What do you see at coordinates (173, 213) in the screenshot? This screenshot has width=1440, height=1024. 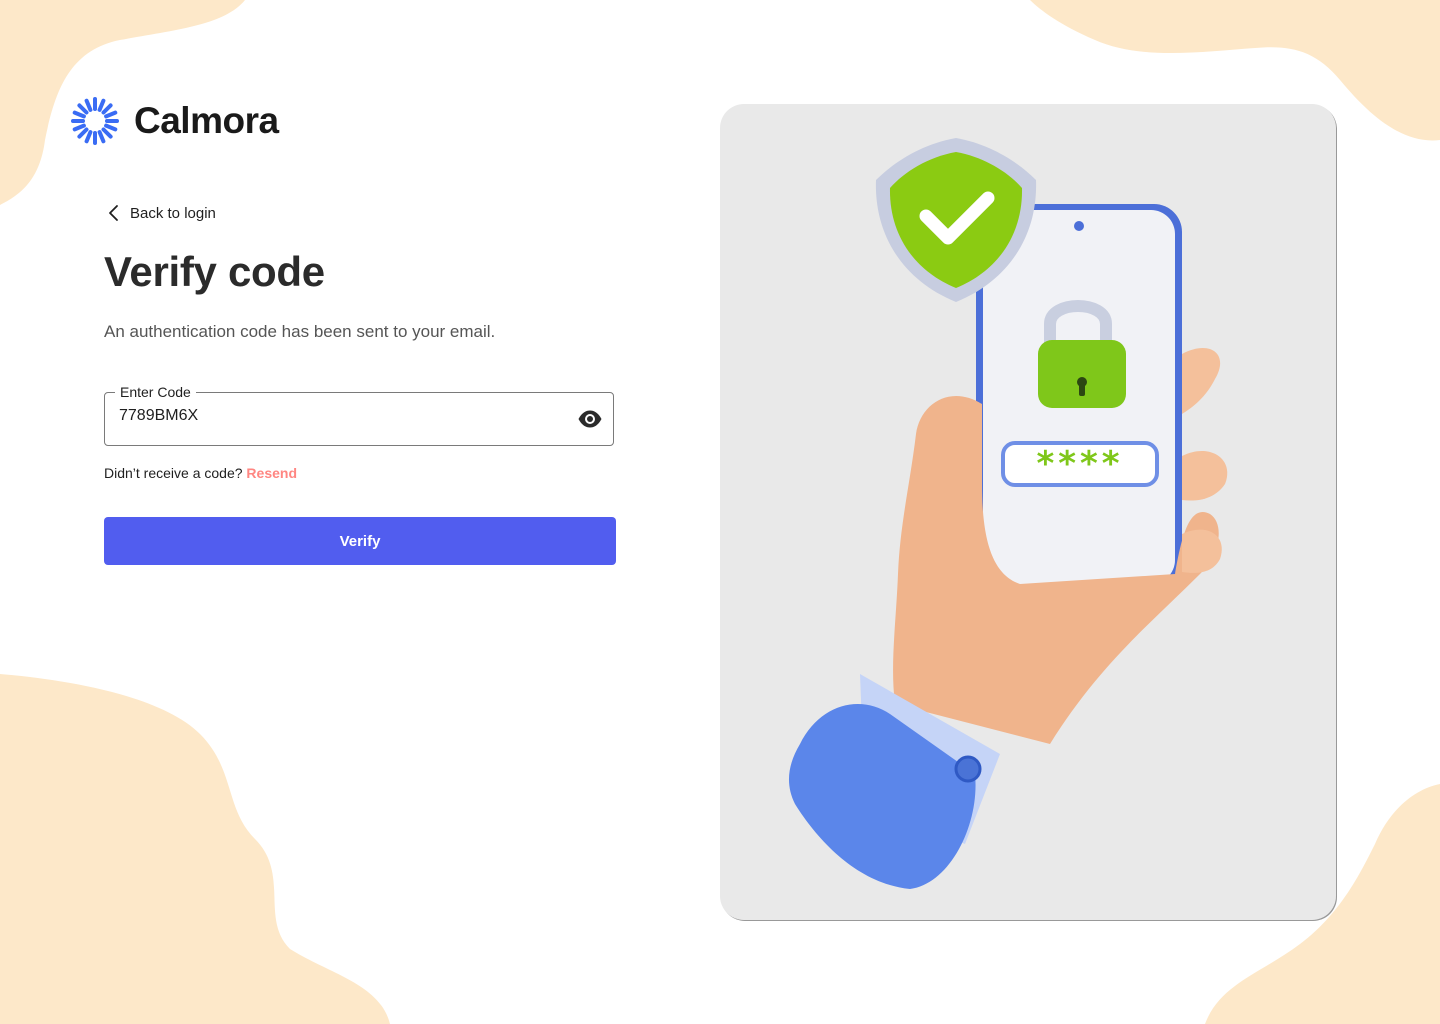 I see `back-to-login-label: Back to login` at bounding box center [173, 213].